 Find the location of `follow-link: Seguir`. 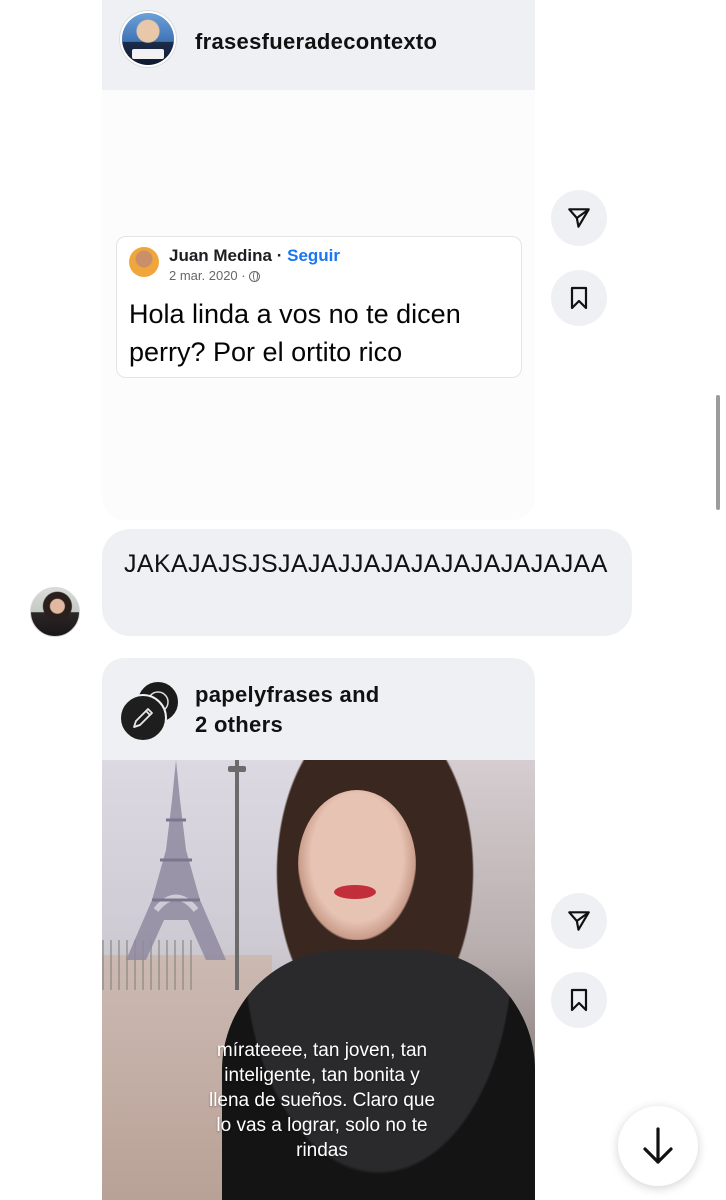

follow-link: Seguir is located at coordinates (314, 255).